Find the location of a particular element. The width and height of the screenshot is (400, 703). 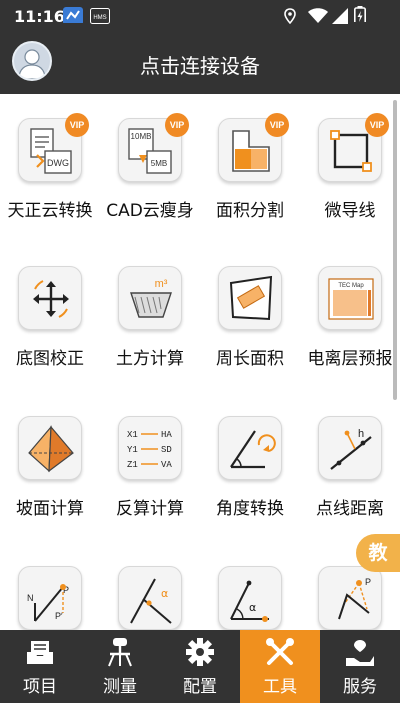

tool-inverse-calc: X1 Y1 Z1 HA SD VA 反算计算 is located at coordinates (150, 467).